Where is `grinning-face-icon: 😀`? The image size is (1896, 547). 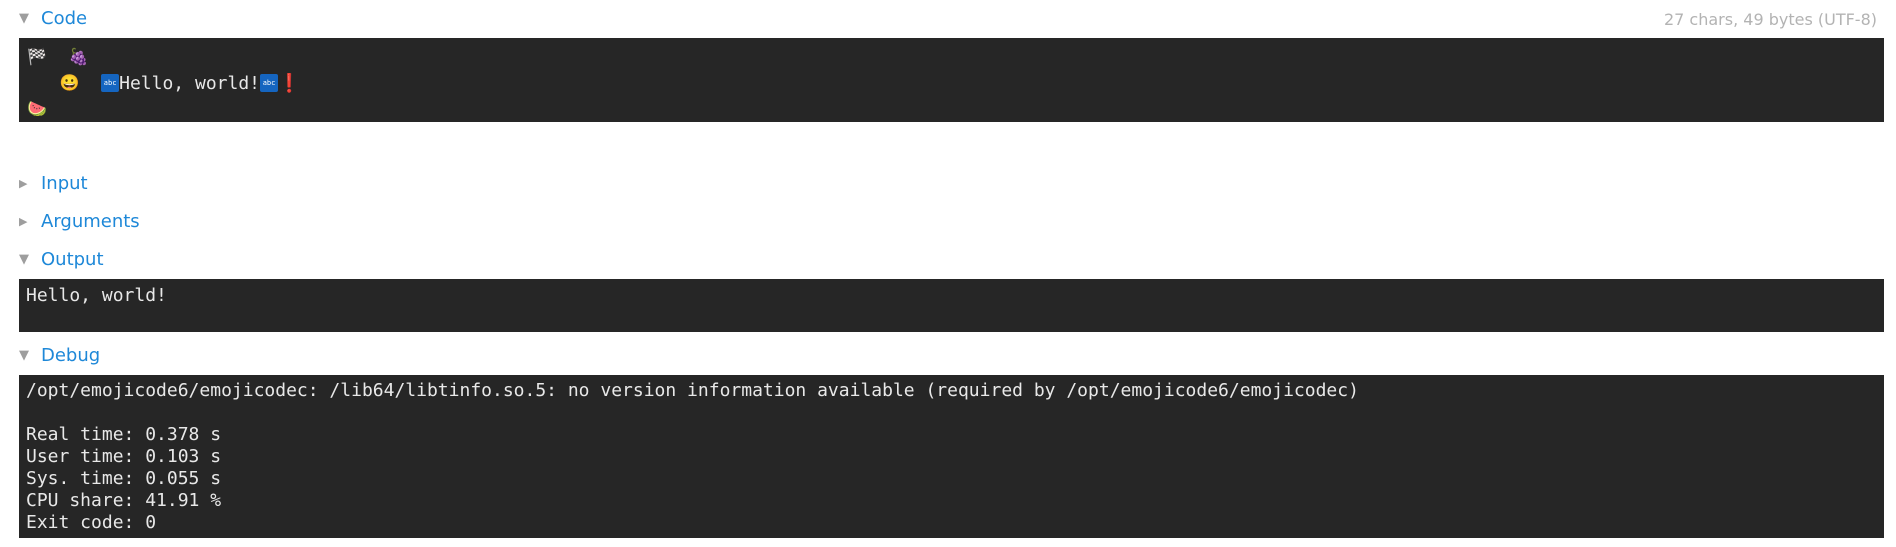
grinning-face-icon: 😀 is located at coordinates (69, 82).